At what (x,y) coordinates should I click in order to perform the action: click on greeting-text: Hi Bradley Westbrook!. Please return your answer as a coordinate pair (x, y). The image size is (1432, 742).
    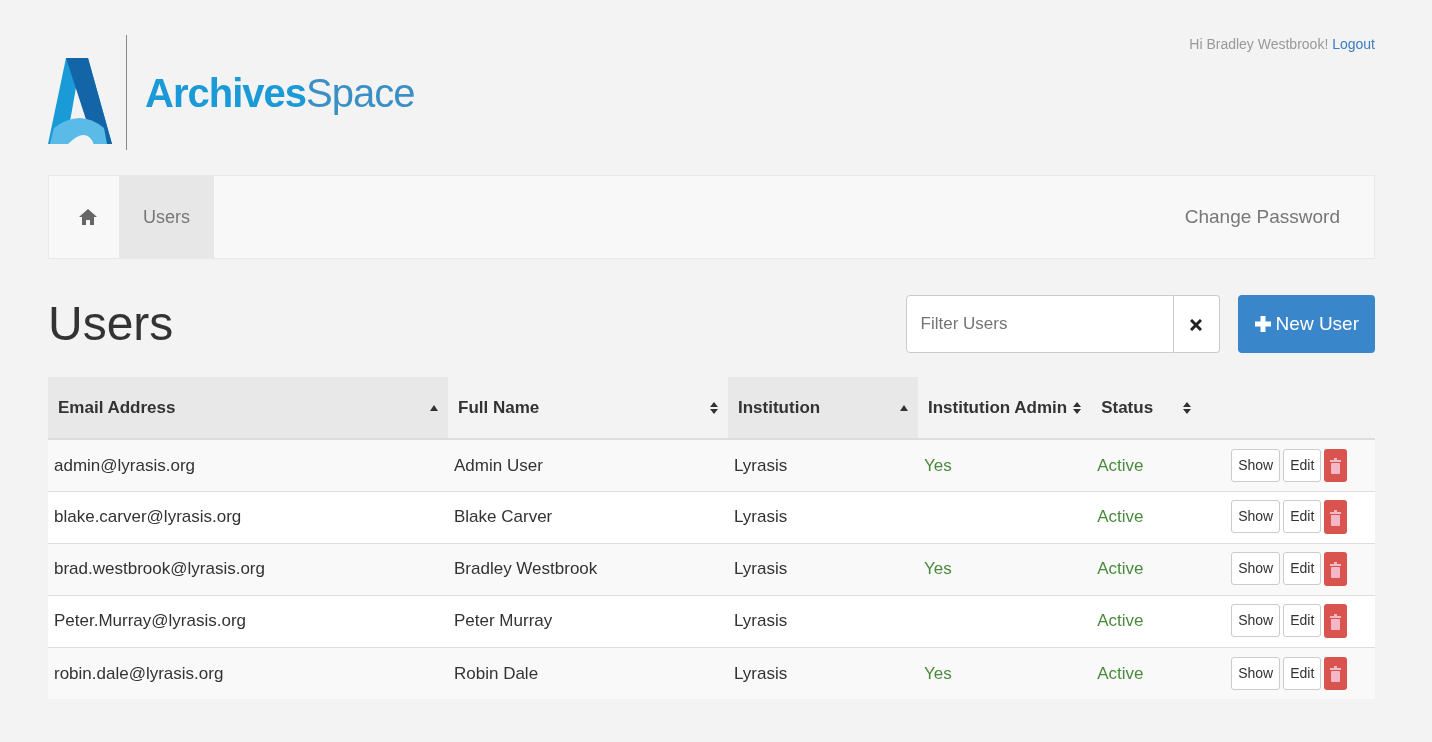
    Looking at the image, I should click on (1259, 44).